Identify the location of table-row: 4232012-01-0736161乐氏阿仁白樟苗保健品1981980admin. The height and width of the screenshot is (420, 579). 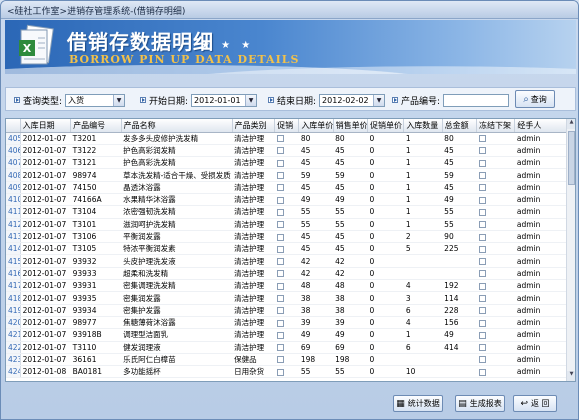
(288, 360).